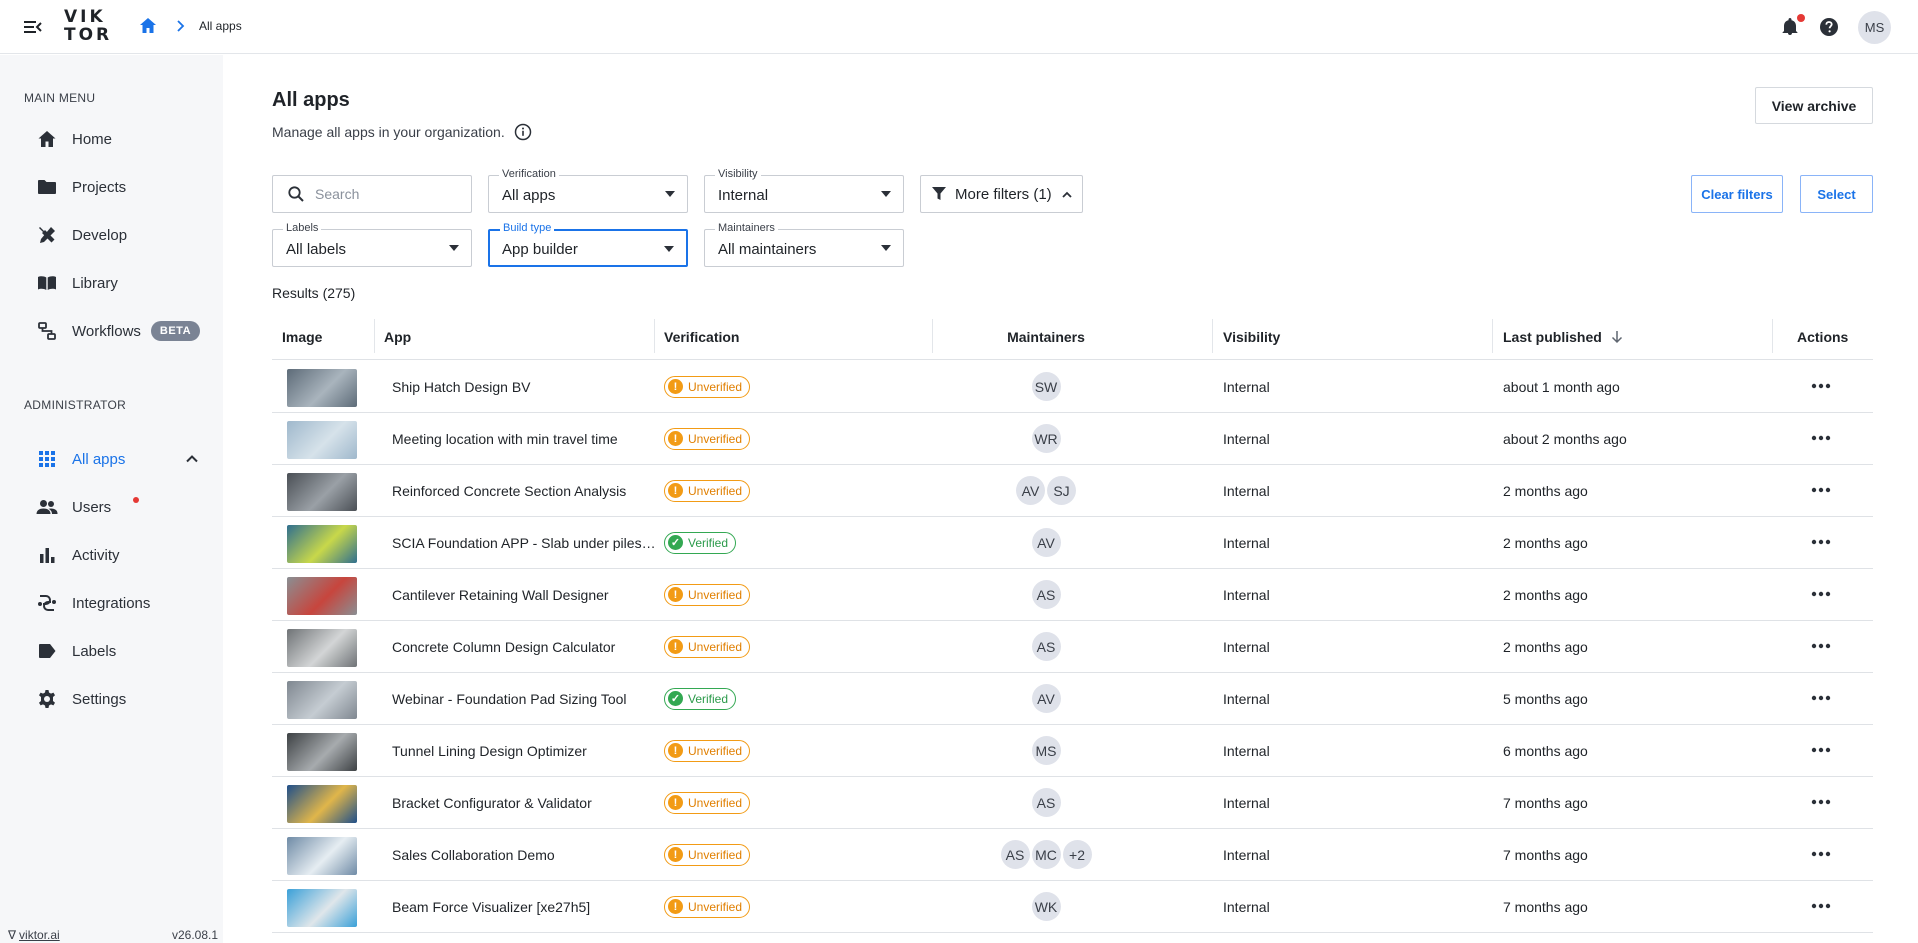 The height and width of the screenshot is (943, 1918). What do you see at coordinates (1251, 336) in the screenshot?
I see `column-header-visibility: Visibility` at bounding box center [1251, 336].